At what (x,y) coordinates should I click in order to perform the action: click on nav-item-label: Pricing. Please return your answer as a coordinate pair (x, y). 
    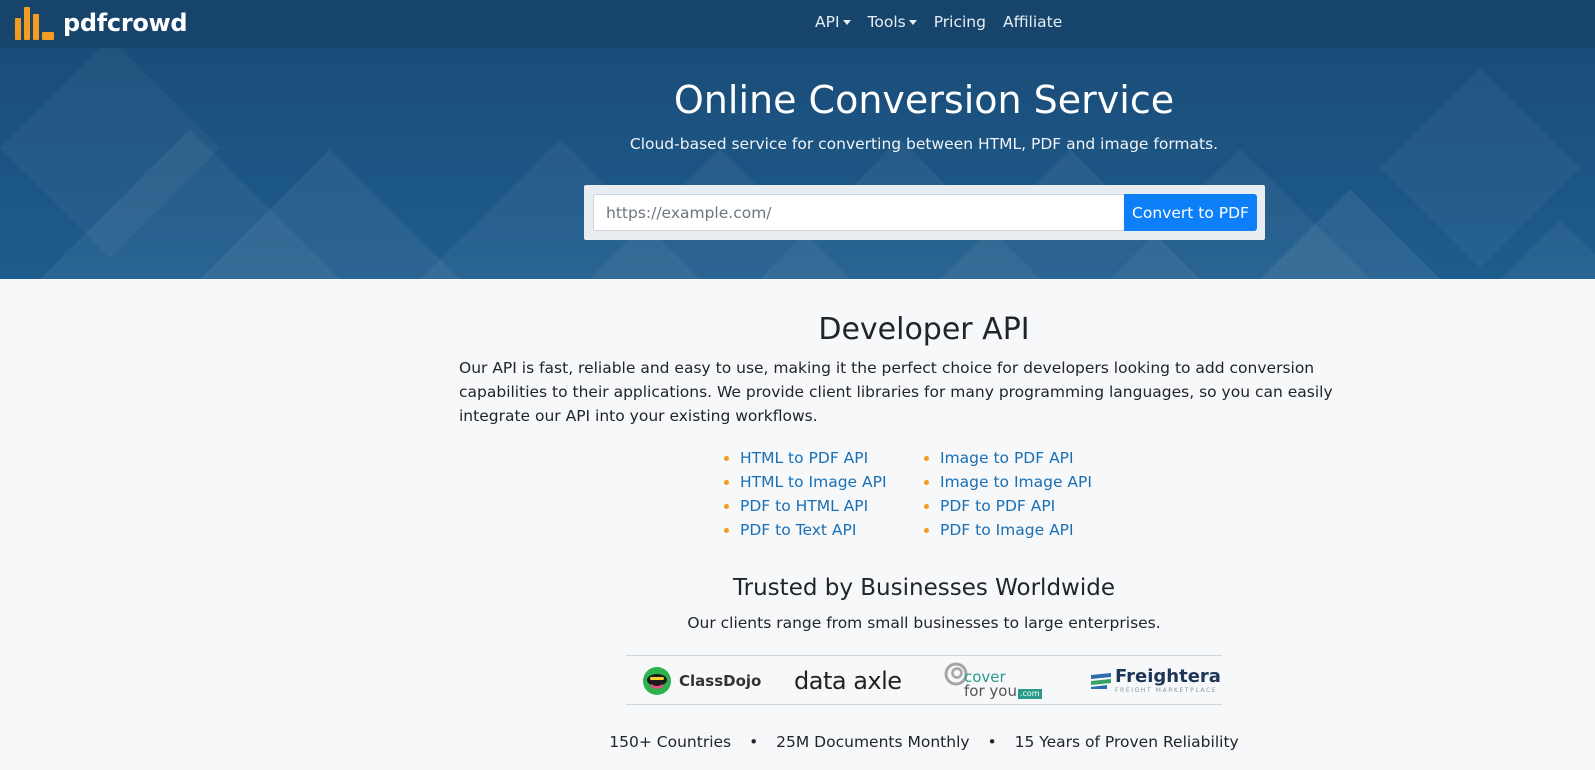
    Looking at the image, I should click on (959, 22).